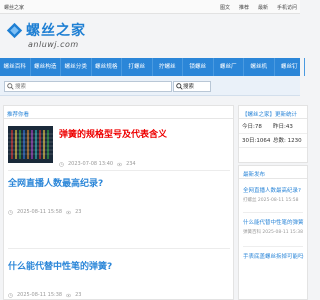 Image resolution: width=320 pixels, height=300 pixels. What do you see at coordinates (263, 7) in the screenshot?
I see `top-link-latest: 最新` at bounding box center [263, 7].